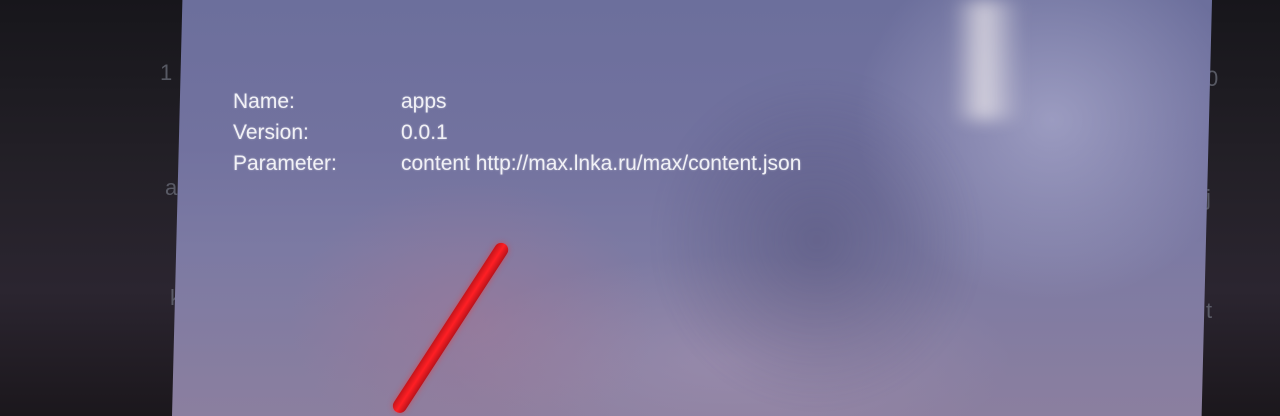  What do you see at coordinates (285, 163) in the screenshot?
I see `parameter-label: Parameter:` at bounding box center [285, 163].